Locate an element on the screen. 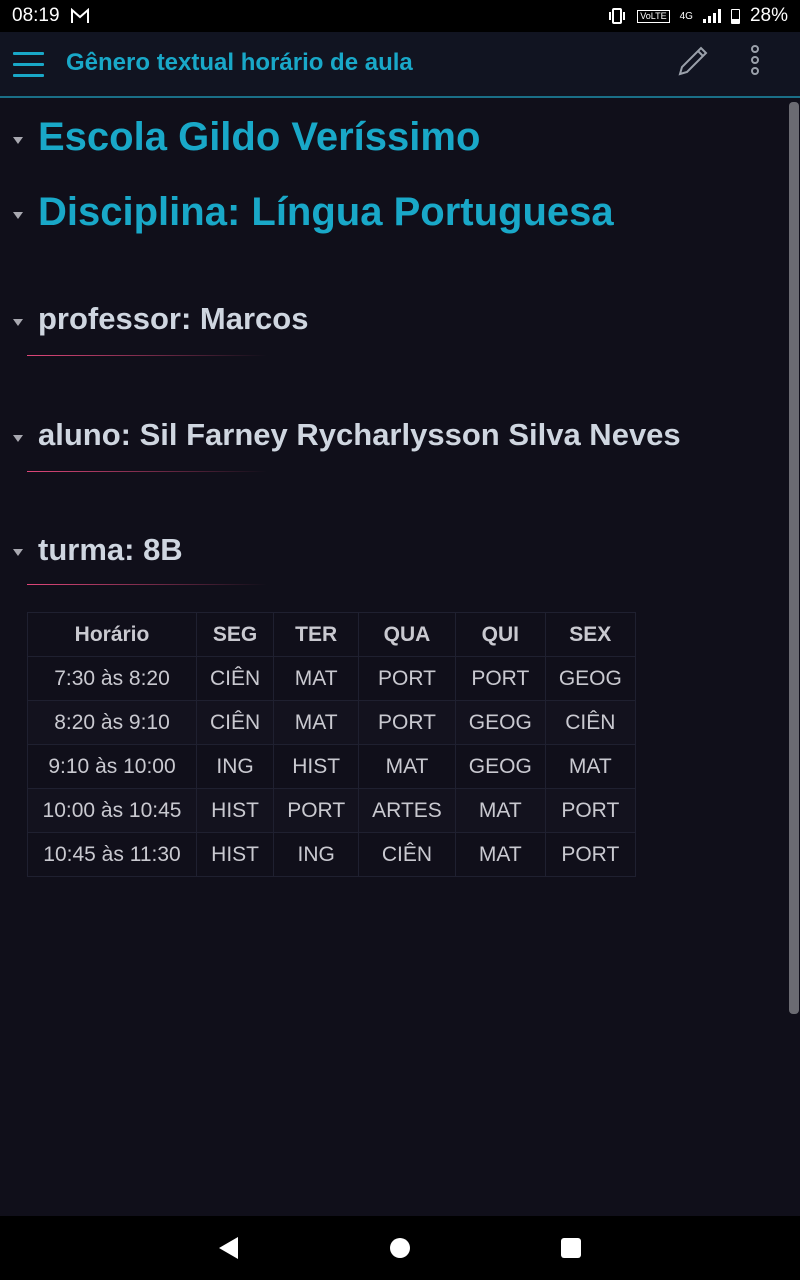  edit-pencil-icon is located at coordinates (692, 62).